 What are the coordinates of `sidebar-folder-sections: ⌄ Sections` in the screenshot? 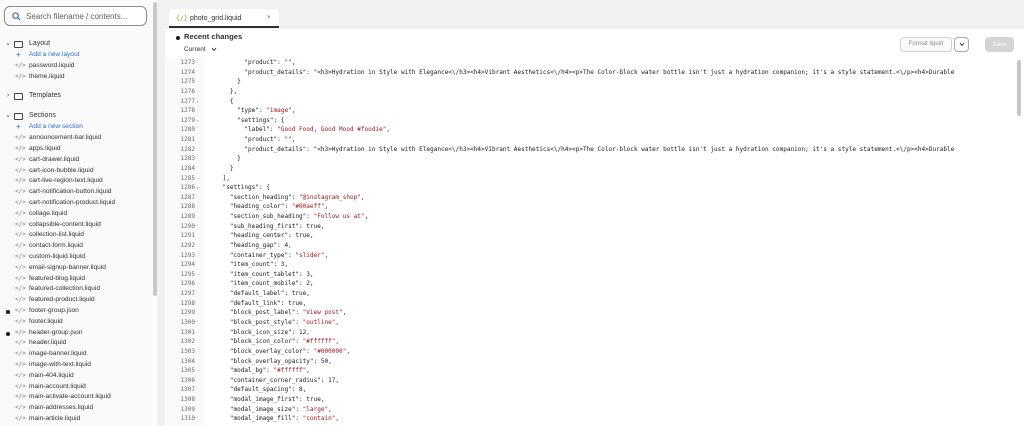 It's located at (76, 116).